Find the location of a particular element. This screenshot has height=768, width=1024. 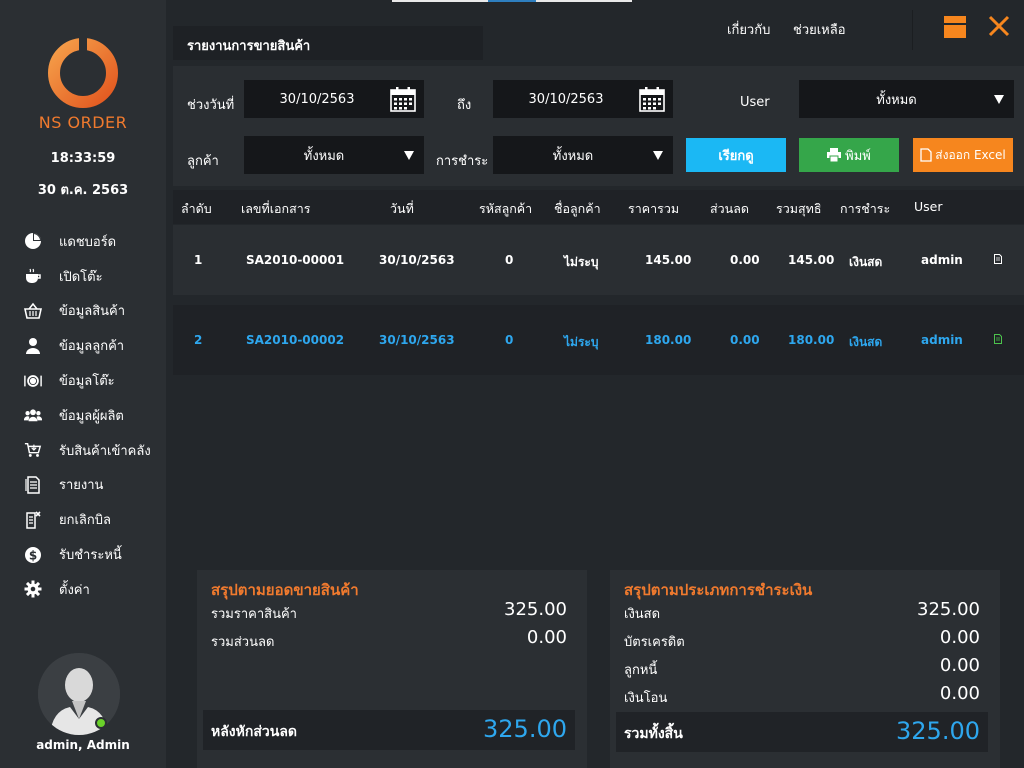

online-status-indicator is located at coordinates (101, 723).